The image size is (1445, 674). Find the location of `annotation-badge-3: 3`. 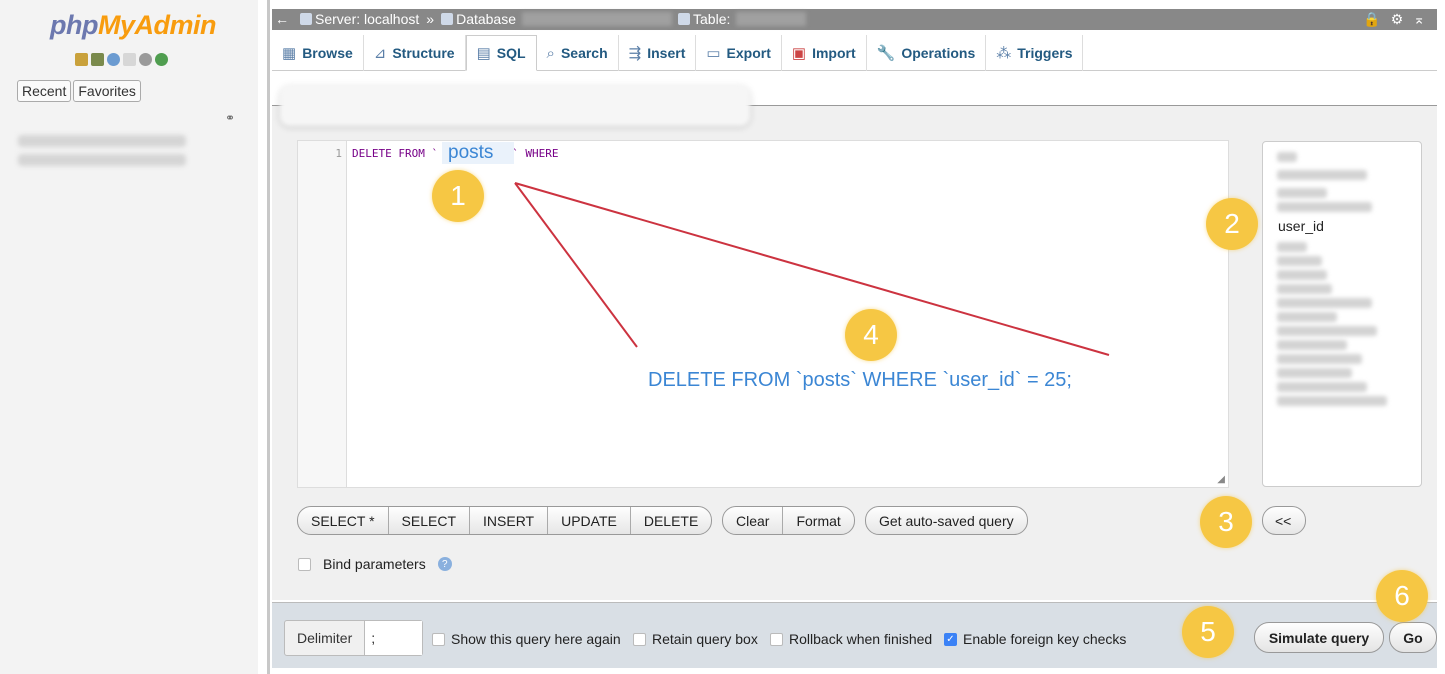

annotation-badge-3: 3 is located at coordinates (1226, 522).